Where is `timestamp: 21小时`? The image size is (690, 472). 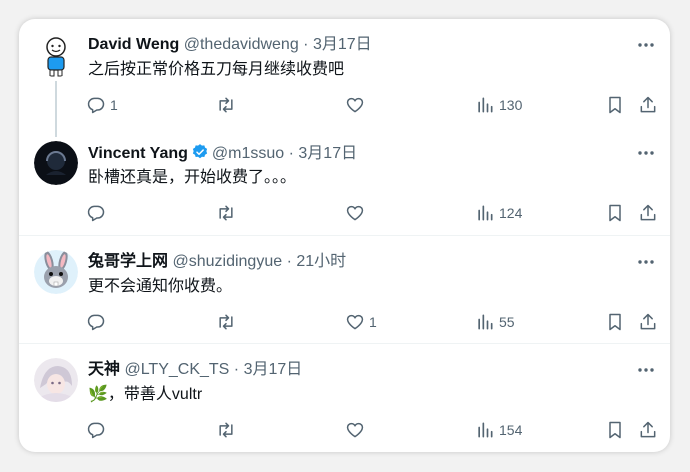
timestamp: 21小时 is located at coordinates (321, 261).